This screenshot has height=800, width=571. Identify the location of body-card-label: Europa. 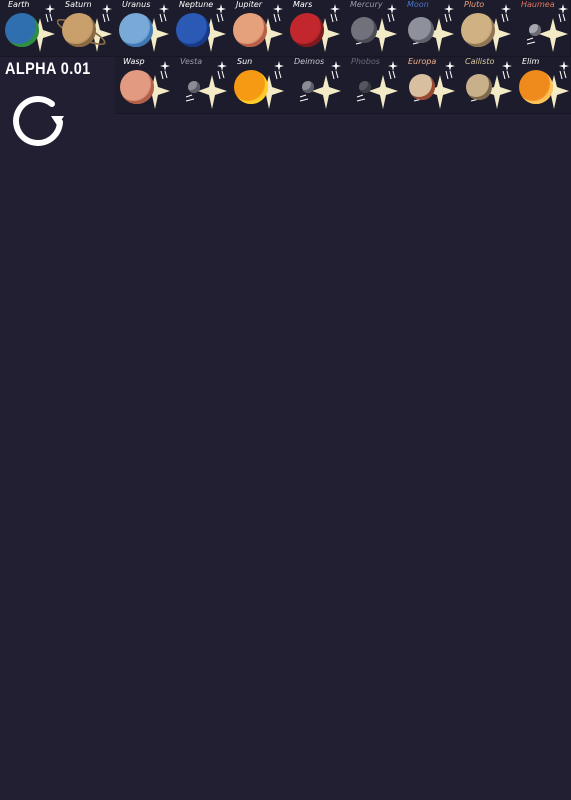
(422, 61).